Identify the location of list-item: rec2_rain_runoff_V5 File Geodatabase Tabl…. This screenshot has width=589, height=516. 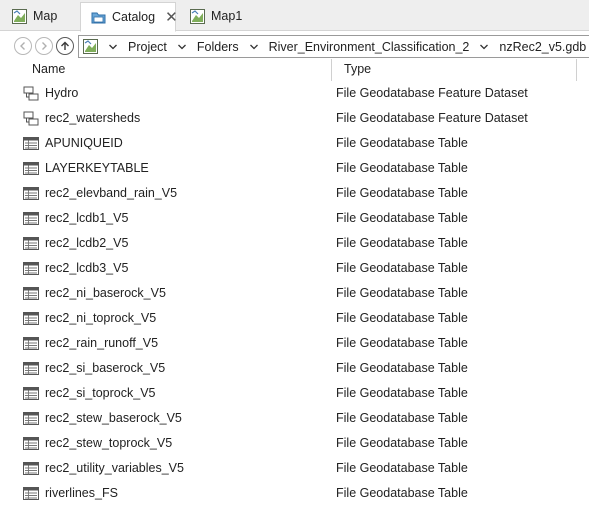
(294, 343).